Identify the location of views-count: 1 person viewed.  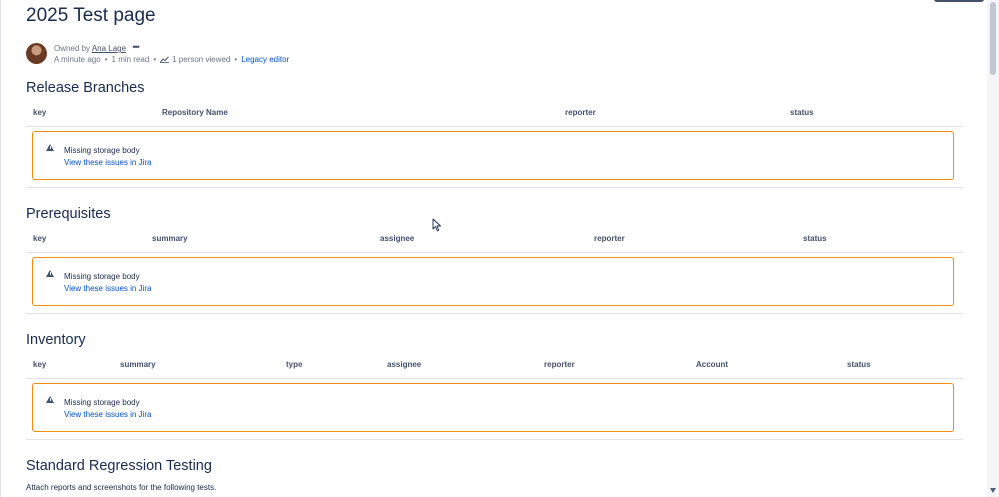
(201, 59).